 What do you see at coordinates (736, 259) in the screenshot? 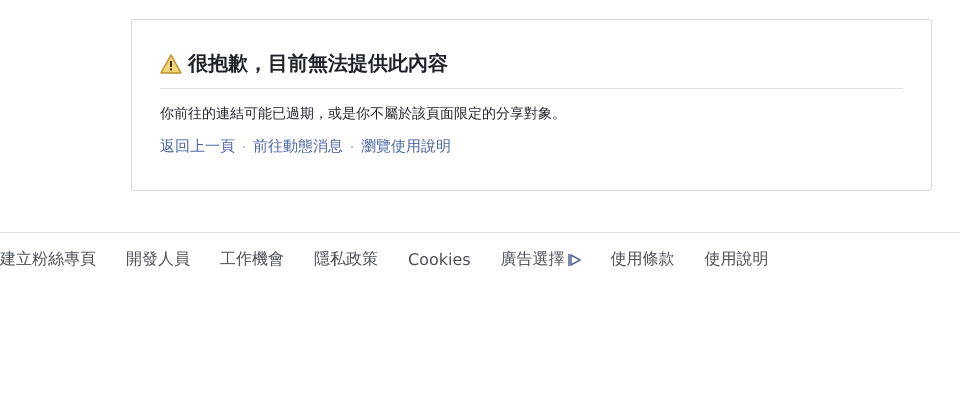
I see `footer-link: 使用說明` at bounding box center [736, 259].